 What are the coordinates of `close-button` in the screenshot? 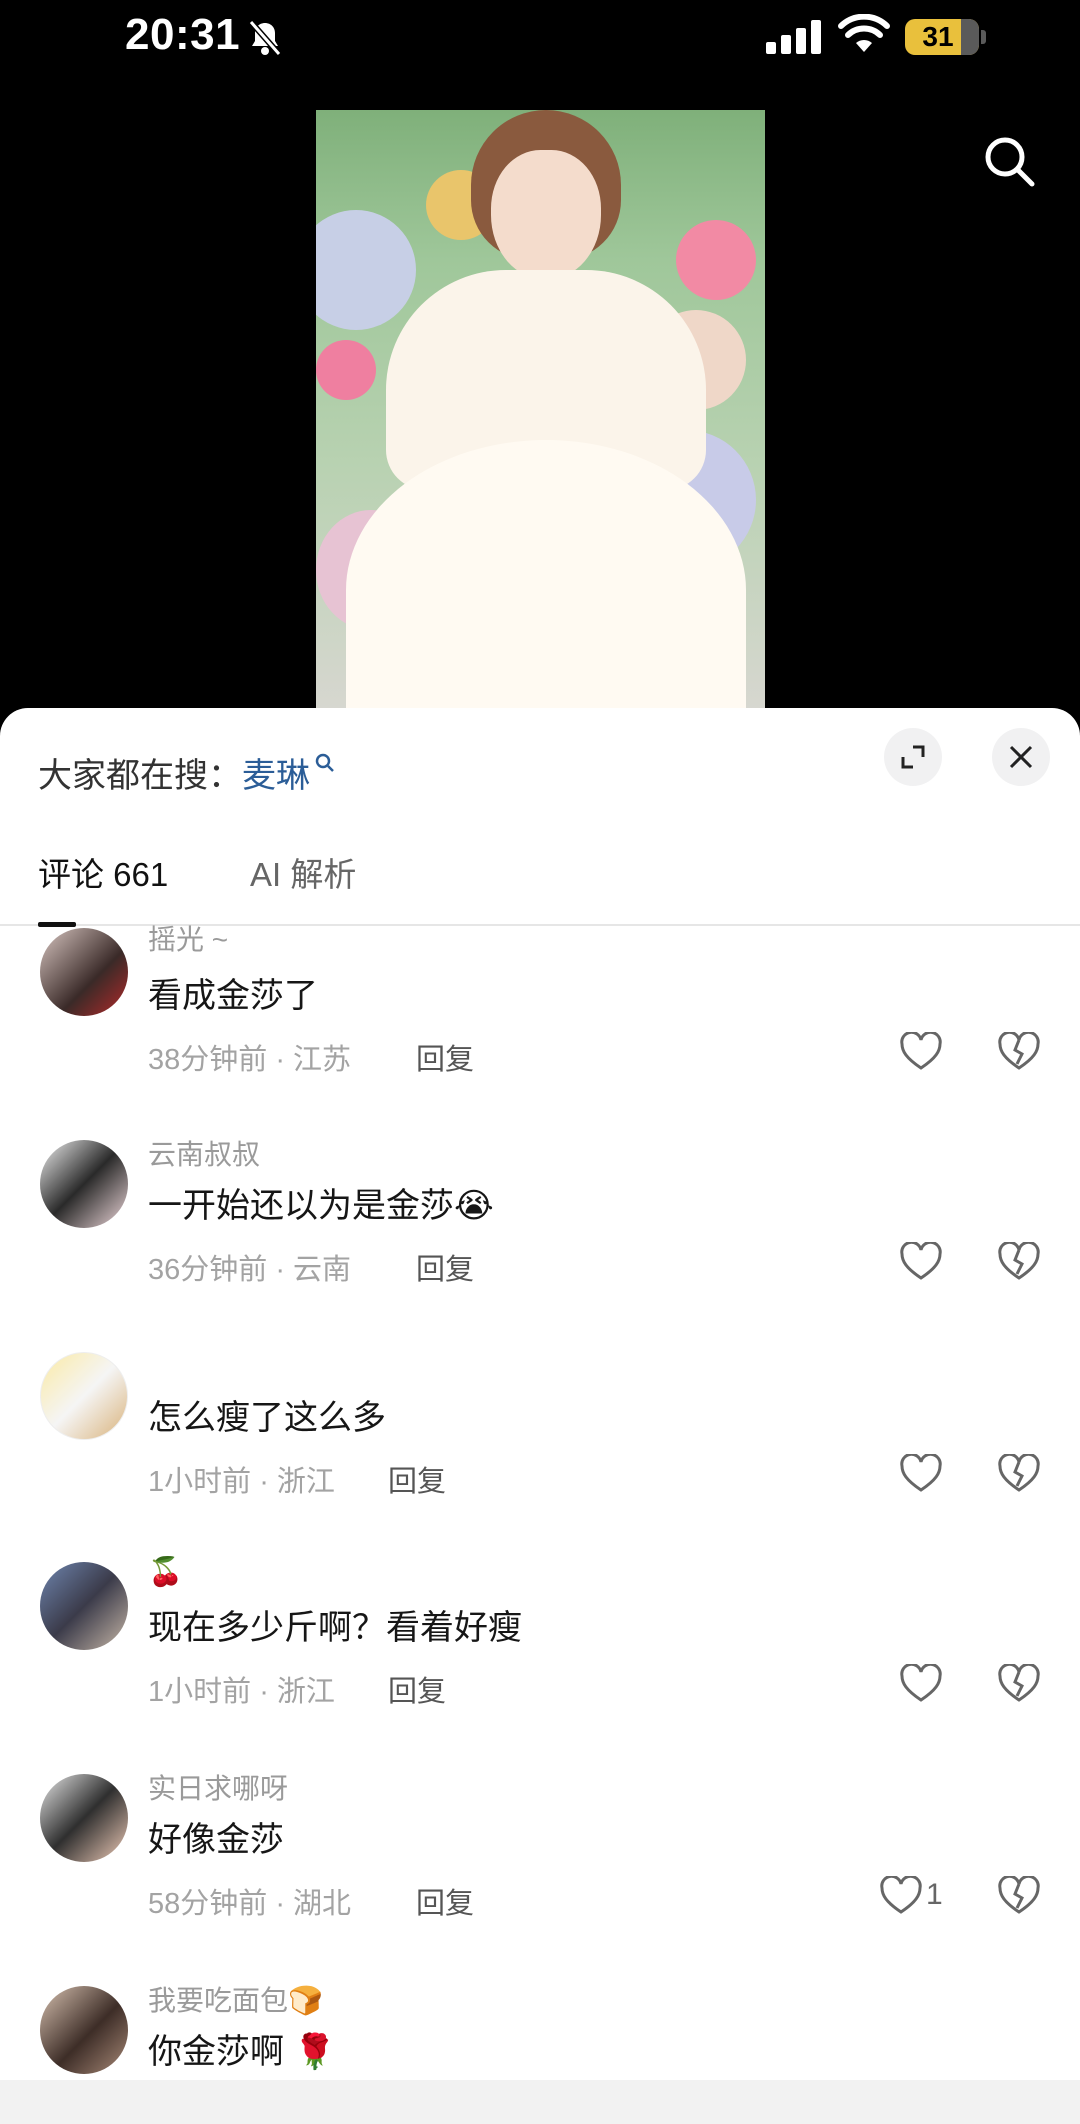 It's located at (1021, 757).